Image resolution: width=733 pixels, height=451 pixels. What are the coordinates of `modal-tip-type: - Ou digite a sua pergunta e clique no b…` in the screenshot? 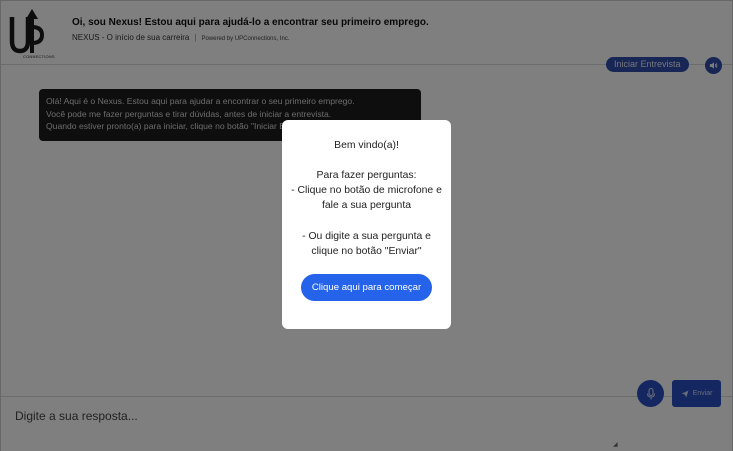 It's located at (366, 244).